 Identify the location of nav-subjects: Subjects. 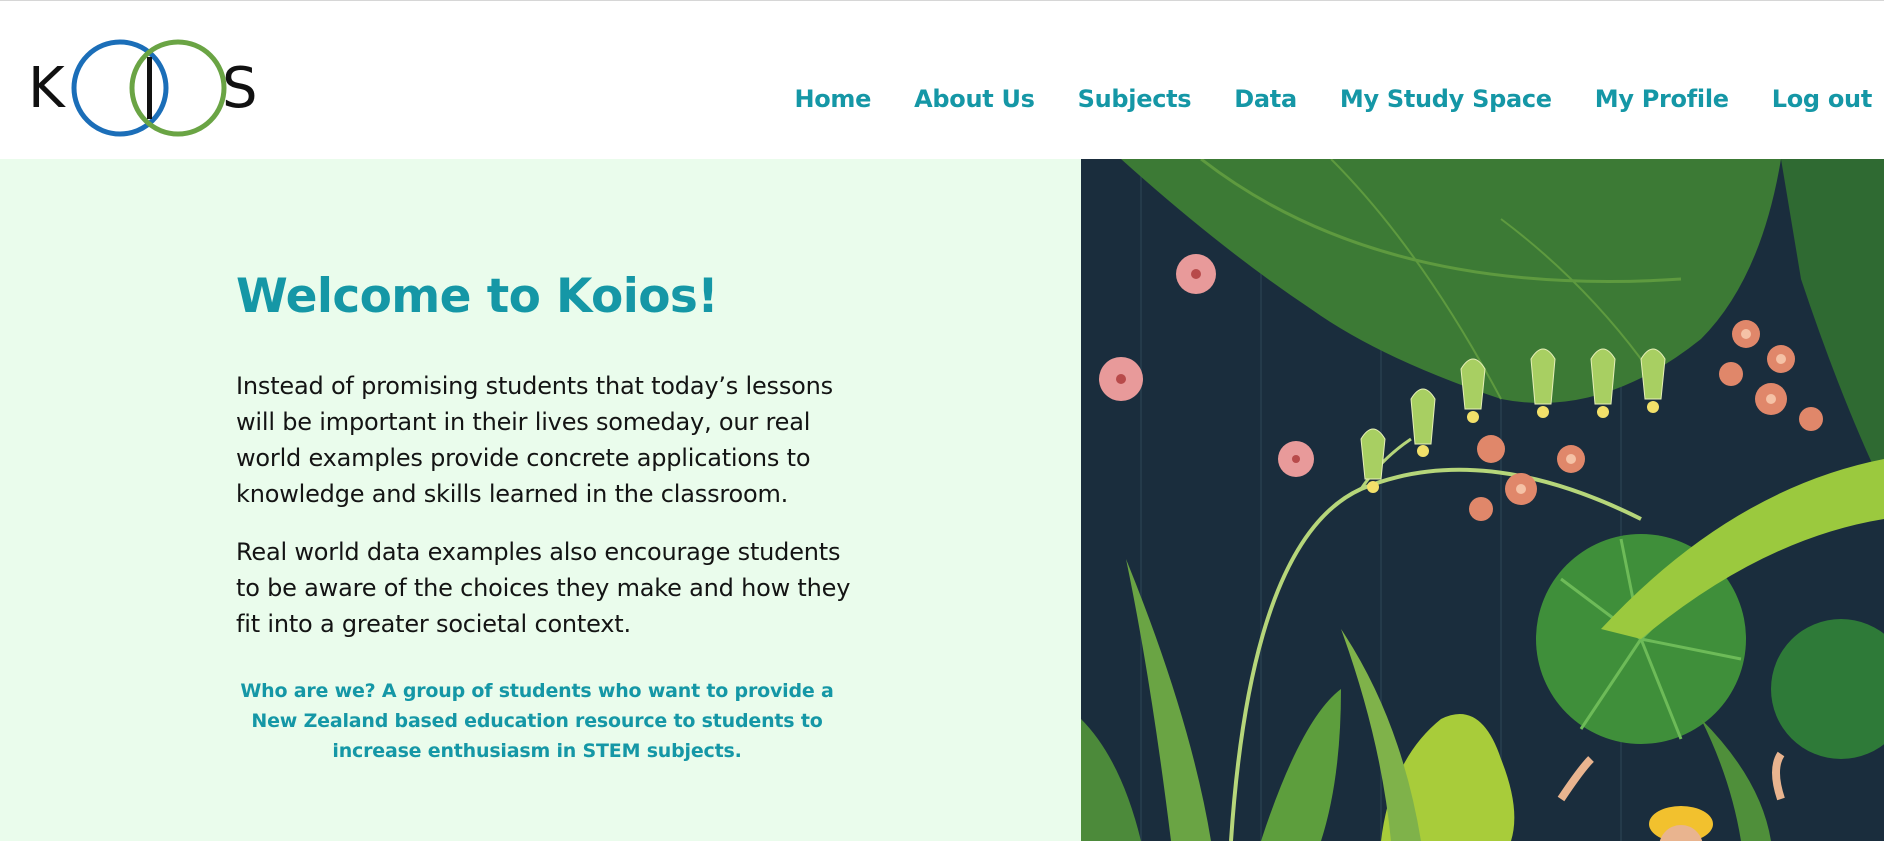
(1135, 99).